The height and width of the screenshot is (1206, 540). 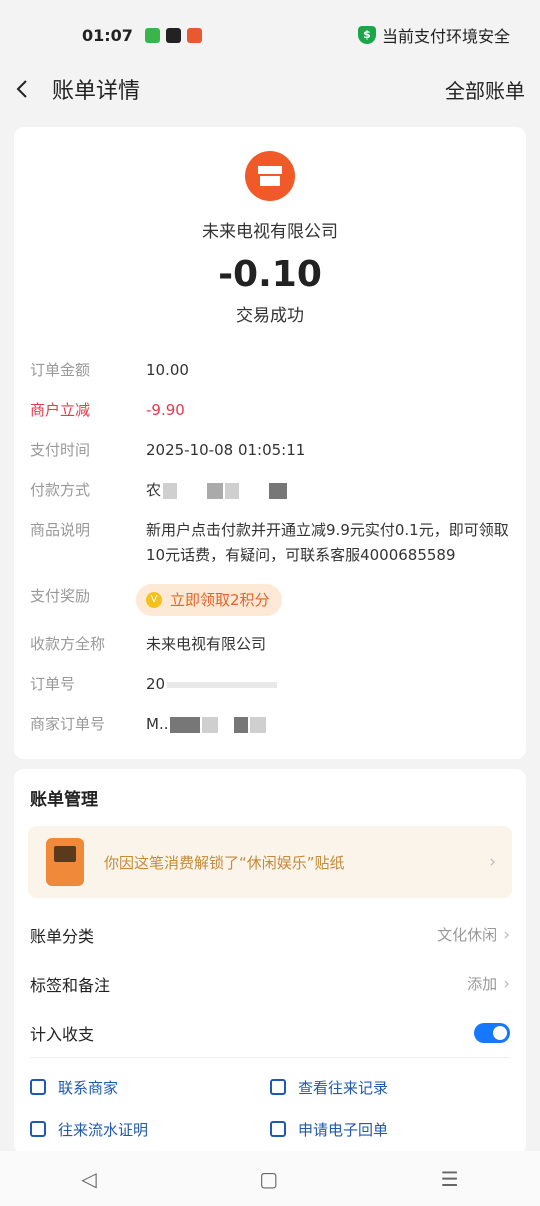 I want to click on tag-note-value: 添加 ›, so click(x=488, y=984).